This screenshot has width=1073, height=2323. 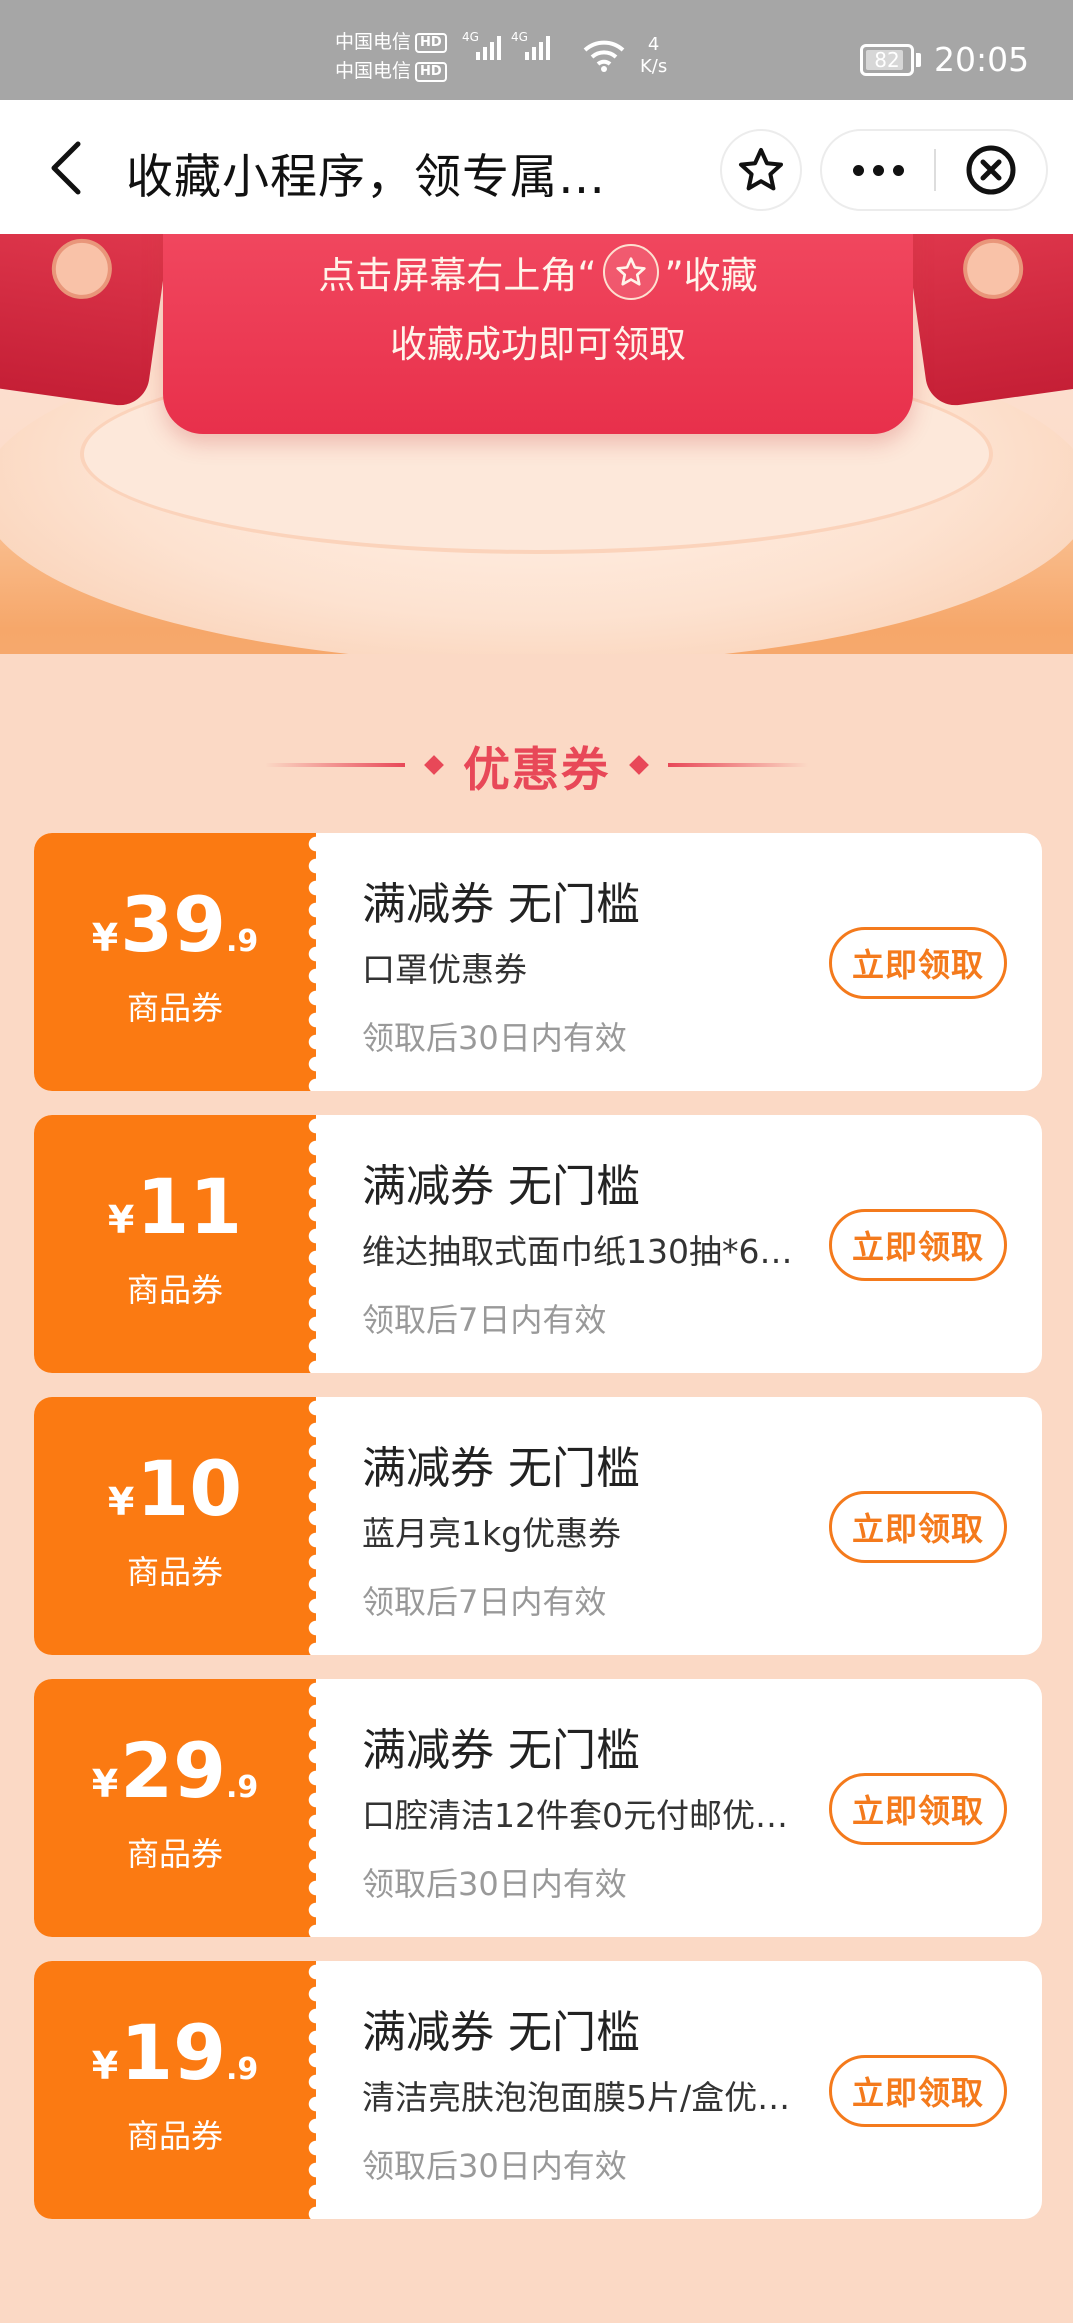 What do you see at coordinates (457, 275) in the screenshot?
I see `hero-text-before: 点击屏幕右上角“` at bounding box center [457, 275].